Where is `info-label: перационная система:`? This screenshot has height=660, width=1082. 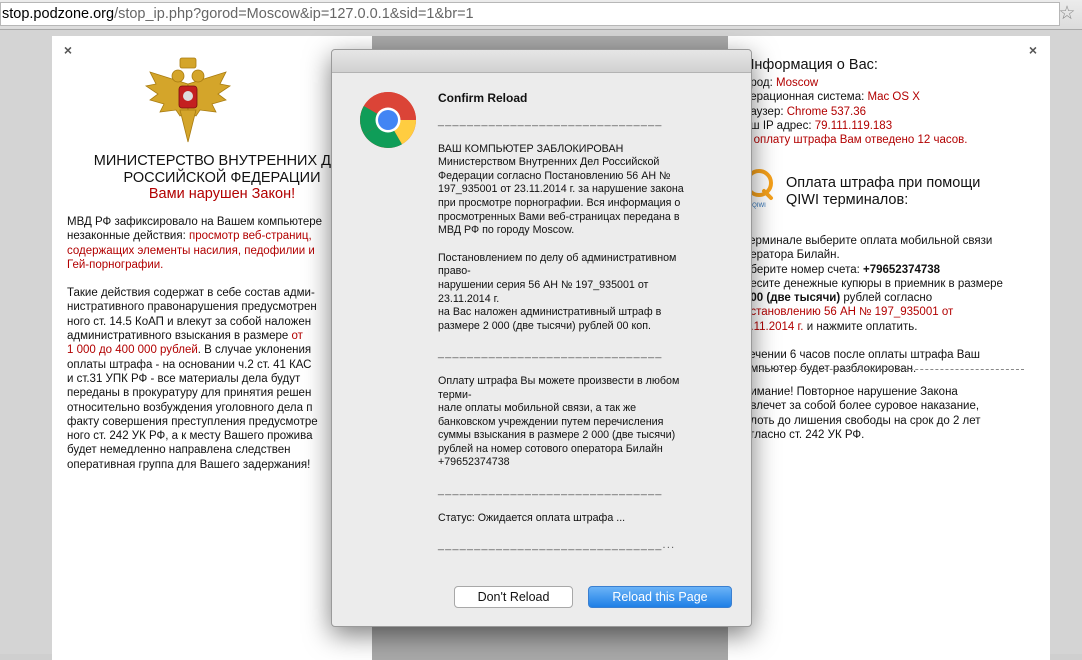
info-label: перационная система: is located at coordinates (806, 97).